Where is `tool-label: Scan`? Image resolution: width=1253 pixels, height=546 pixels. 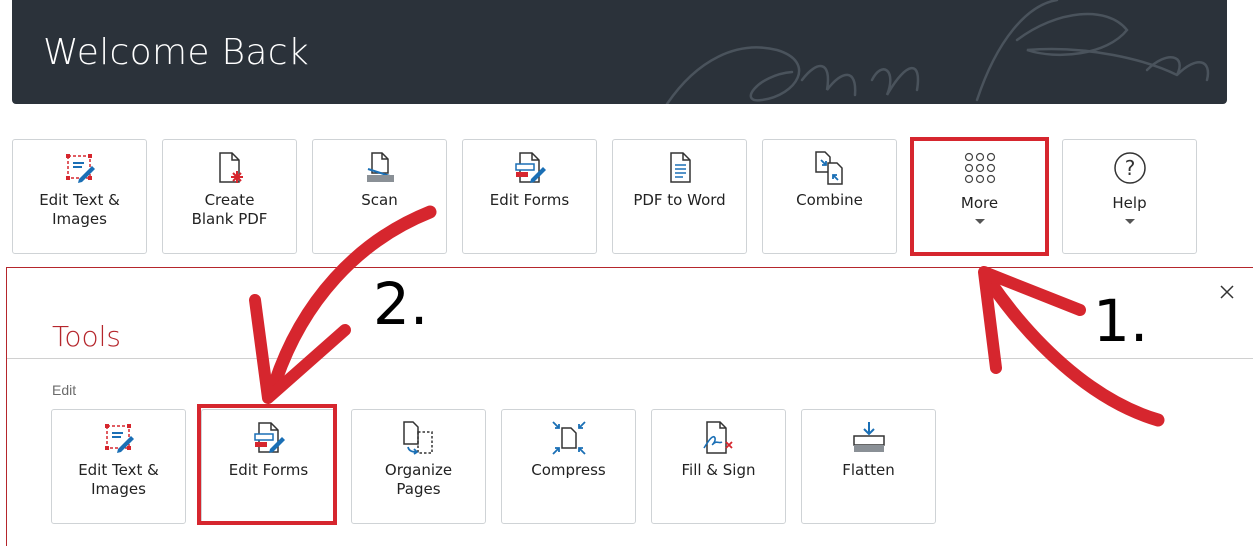 tool-label: Scan is located at coordinates (379, 200).